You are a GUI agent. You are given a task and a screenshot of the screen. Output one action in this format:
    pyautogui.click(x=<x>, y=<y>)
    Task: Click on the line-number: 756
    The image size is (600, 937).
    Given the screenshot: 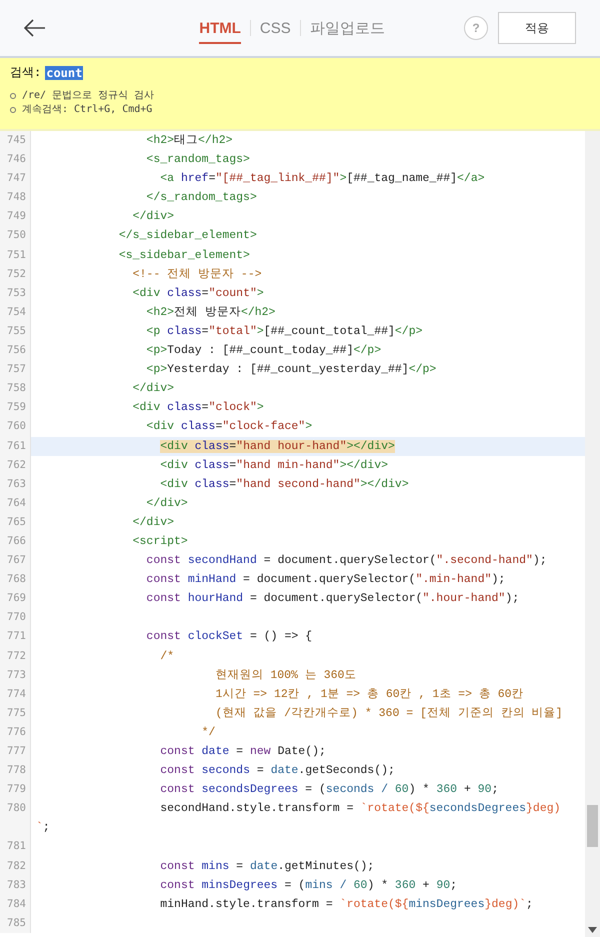 What is the action you would take?
    pyautogui.click(x=15, y=350)
    